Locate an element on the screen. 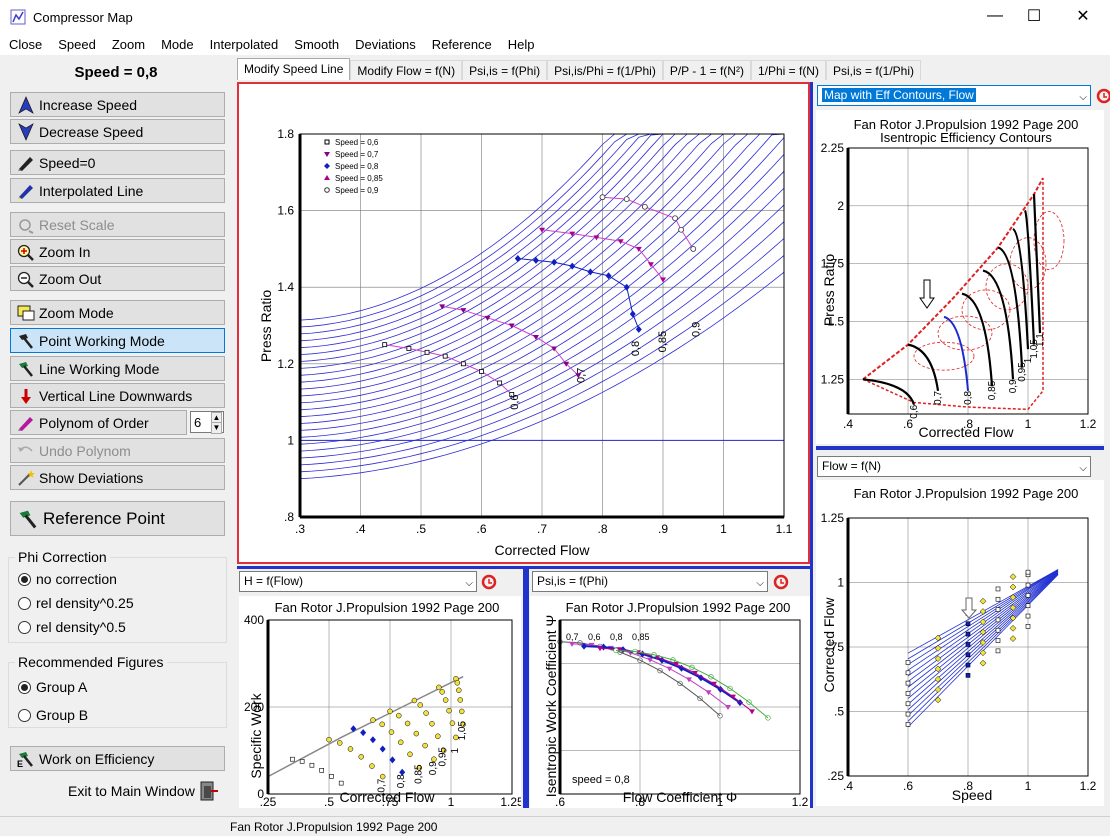  rt-speed-line is located at coordinates (889, 392).